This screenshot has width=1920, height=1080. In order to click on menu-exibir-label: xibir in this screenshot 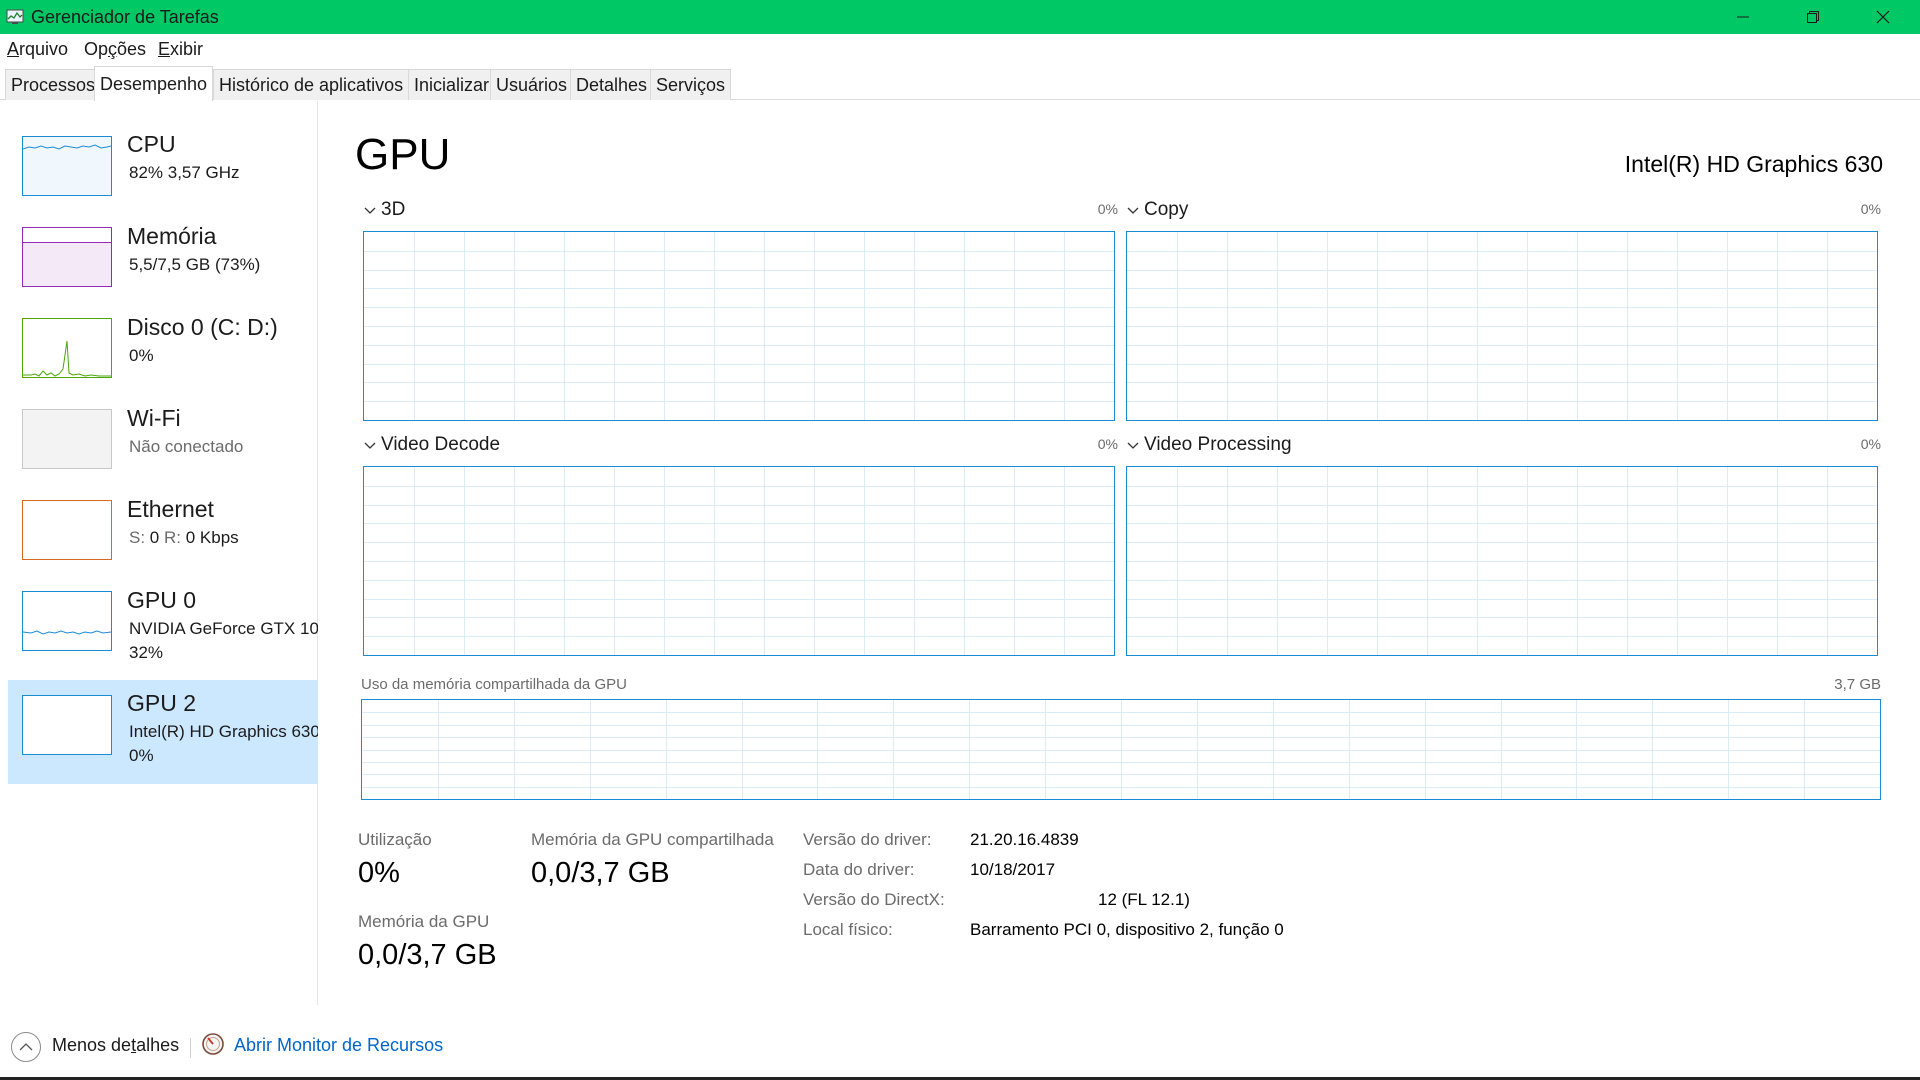, I will do `click(187, 49)`.